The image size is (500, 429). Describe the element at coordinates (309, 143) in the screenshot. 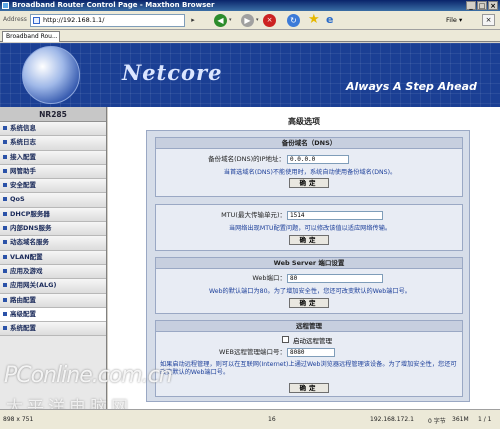

I see `dns-section-heading: 备份域名（DNS）` at that location.